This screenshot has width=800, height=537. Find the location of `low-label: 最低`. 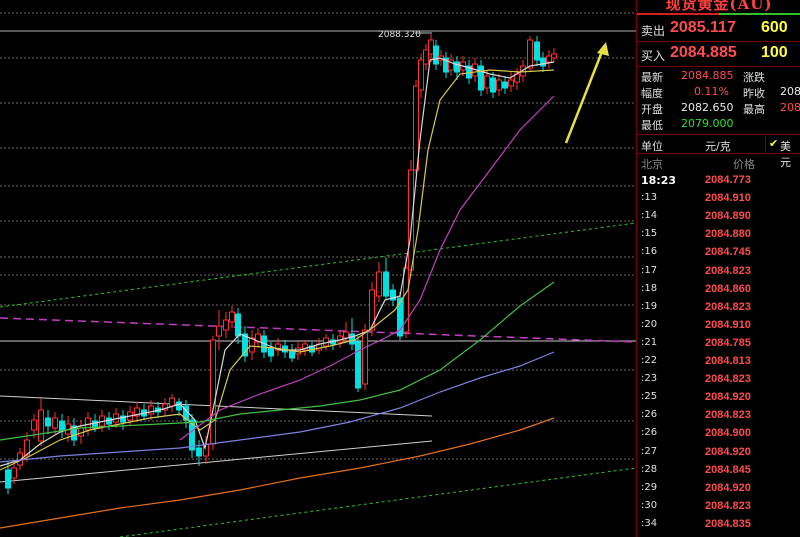

low-label: 最低 is located at coordinates (652, 125).